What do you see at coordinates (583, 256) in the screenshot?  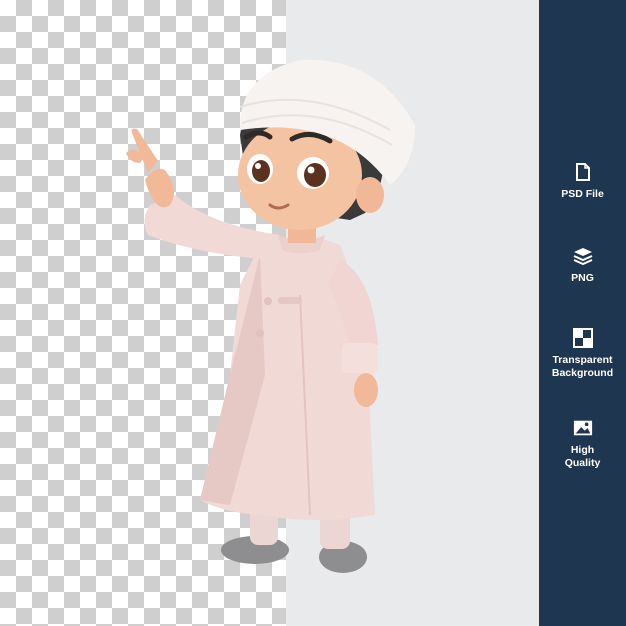 I see `layers-icon` at bounding box center [583, 256].